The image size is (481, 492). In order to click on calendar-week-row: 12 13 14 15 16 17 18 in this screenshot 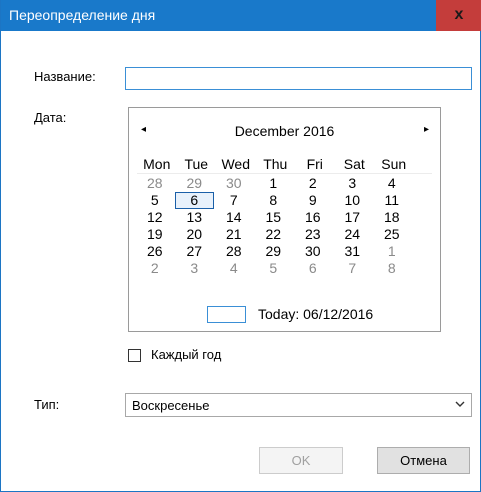, I will do `click(284, 217)`.